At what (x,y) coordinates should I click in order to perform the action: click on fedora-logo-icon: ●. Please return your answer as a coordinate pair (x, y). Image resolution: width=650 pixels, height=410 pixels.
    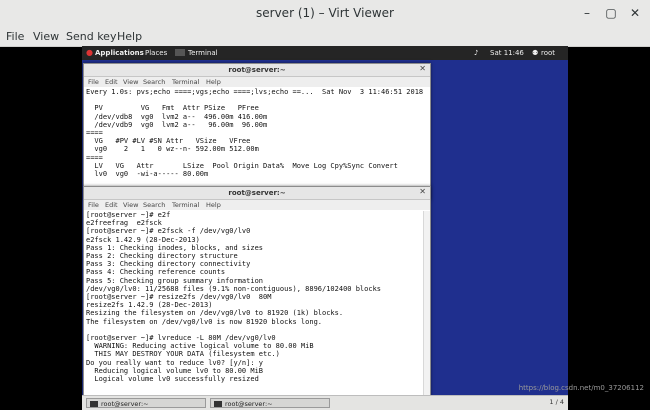
    Looking at the image, I should click on (89, 52).